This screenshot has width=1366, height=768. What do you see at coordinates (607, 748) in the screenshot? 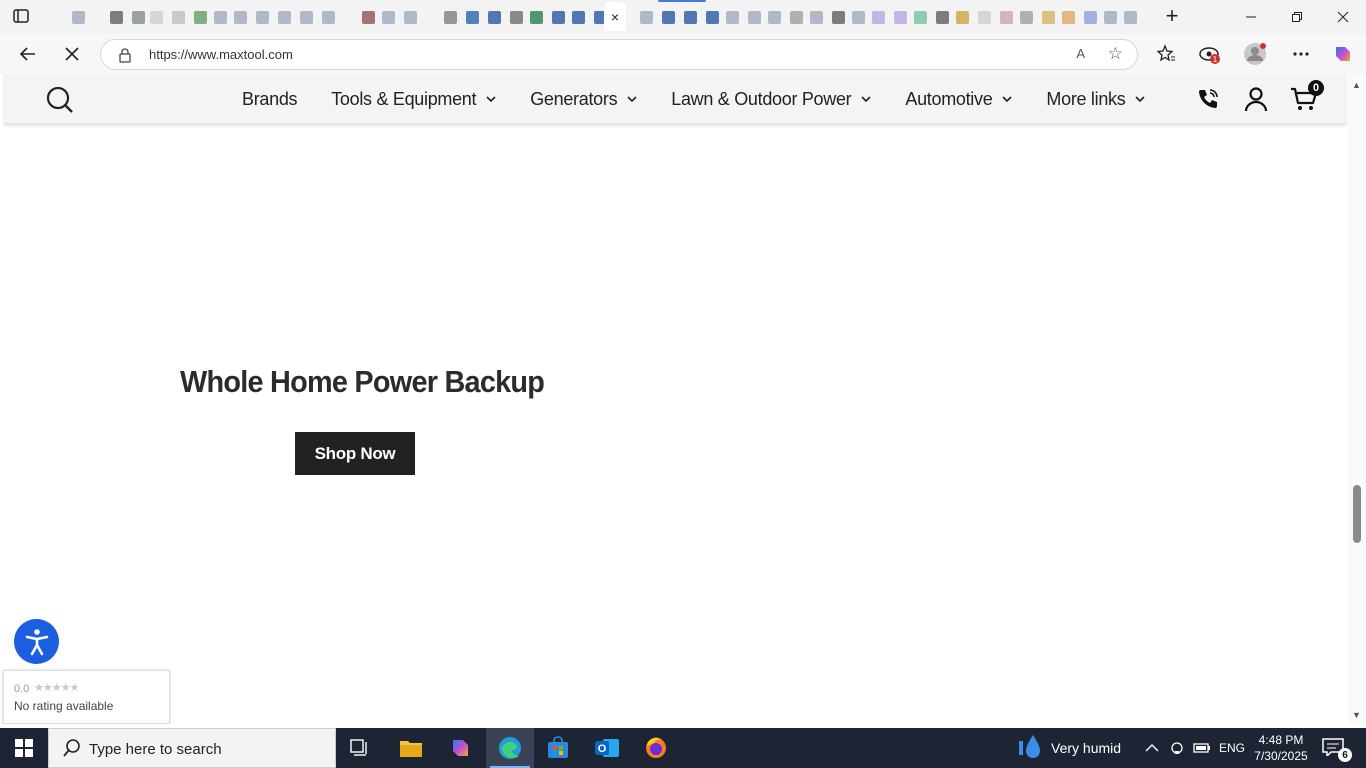
I see `outlook-icon: O` at bounding box center [607, 748].